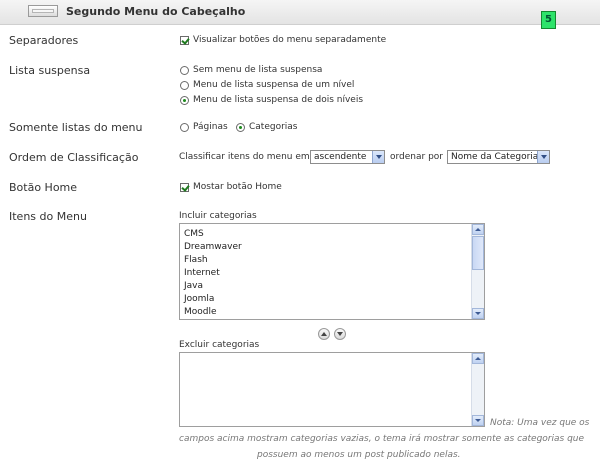 The width and height of the screenshot is (600, 466). Describe the element at coordinates (495, 157) in the screenshot. I see `sort-by-value: Nome da Categoria` at that location.